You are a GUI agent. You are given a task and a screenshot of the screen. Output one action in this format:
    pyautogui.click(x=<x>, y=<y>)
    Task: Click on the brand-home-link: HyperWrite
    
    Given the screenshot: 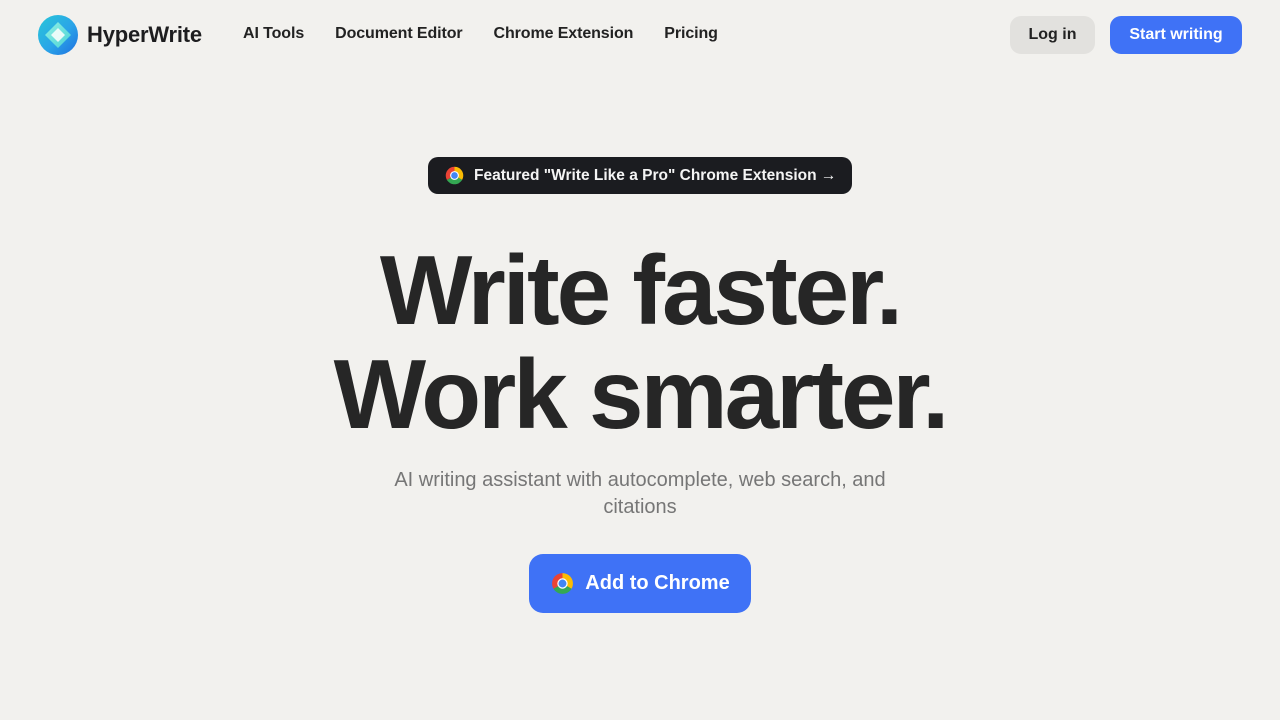 What is the action you would take?
    pyautogui.click(x=120, y=35)
    